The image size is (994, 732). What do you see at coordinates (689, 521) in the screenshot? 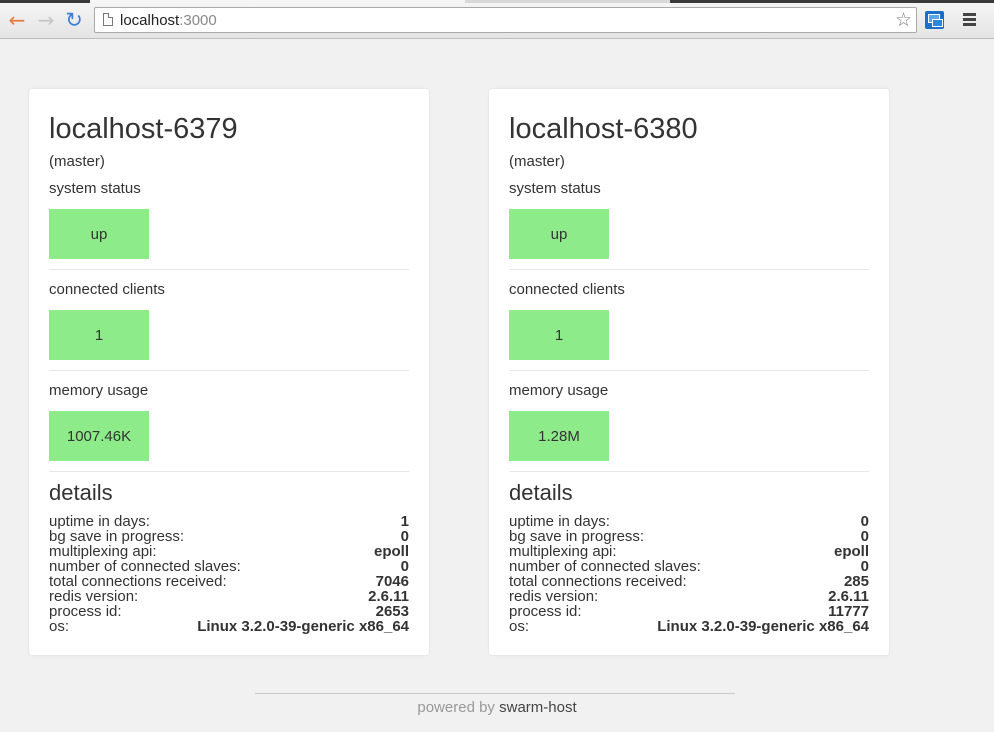
I see `details-row: uptime in days: 0` at bounding box center [689, 521].